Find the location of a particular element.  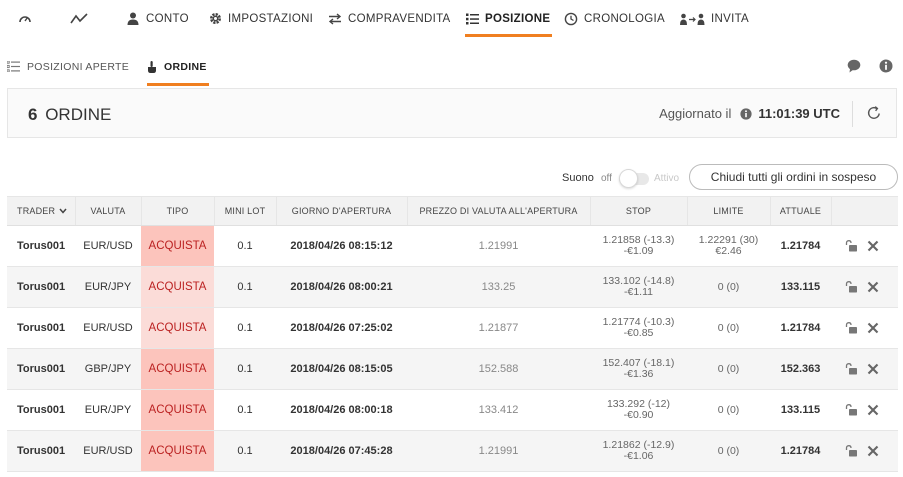

swap-icon is located at coordinates (335, 19).